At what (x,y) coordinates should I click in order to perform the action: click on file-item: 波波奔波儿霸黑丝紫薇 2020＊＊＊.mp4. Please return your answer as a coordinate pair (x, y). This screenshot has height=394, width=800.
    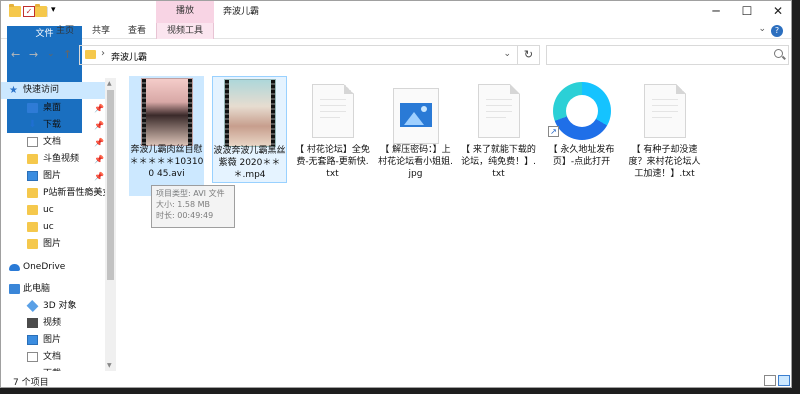
    Looking at the image, I should click on (249, 129).